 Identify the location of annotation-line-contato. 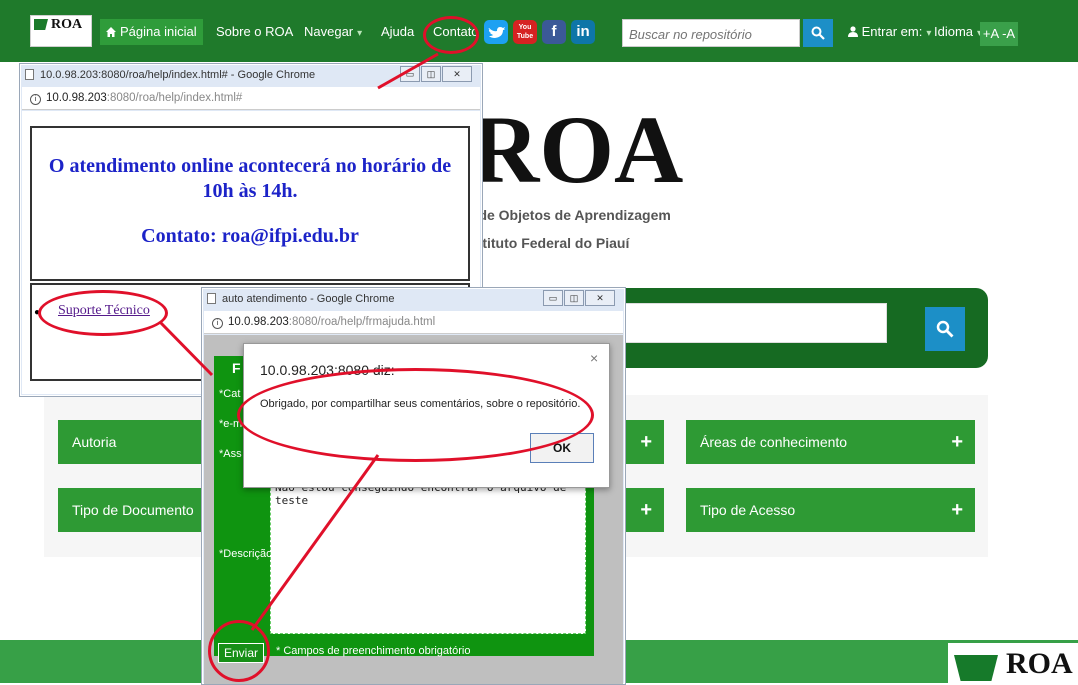
(408, 71).